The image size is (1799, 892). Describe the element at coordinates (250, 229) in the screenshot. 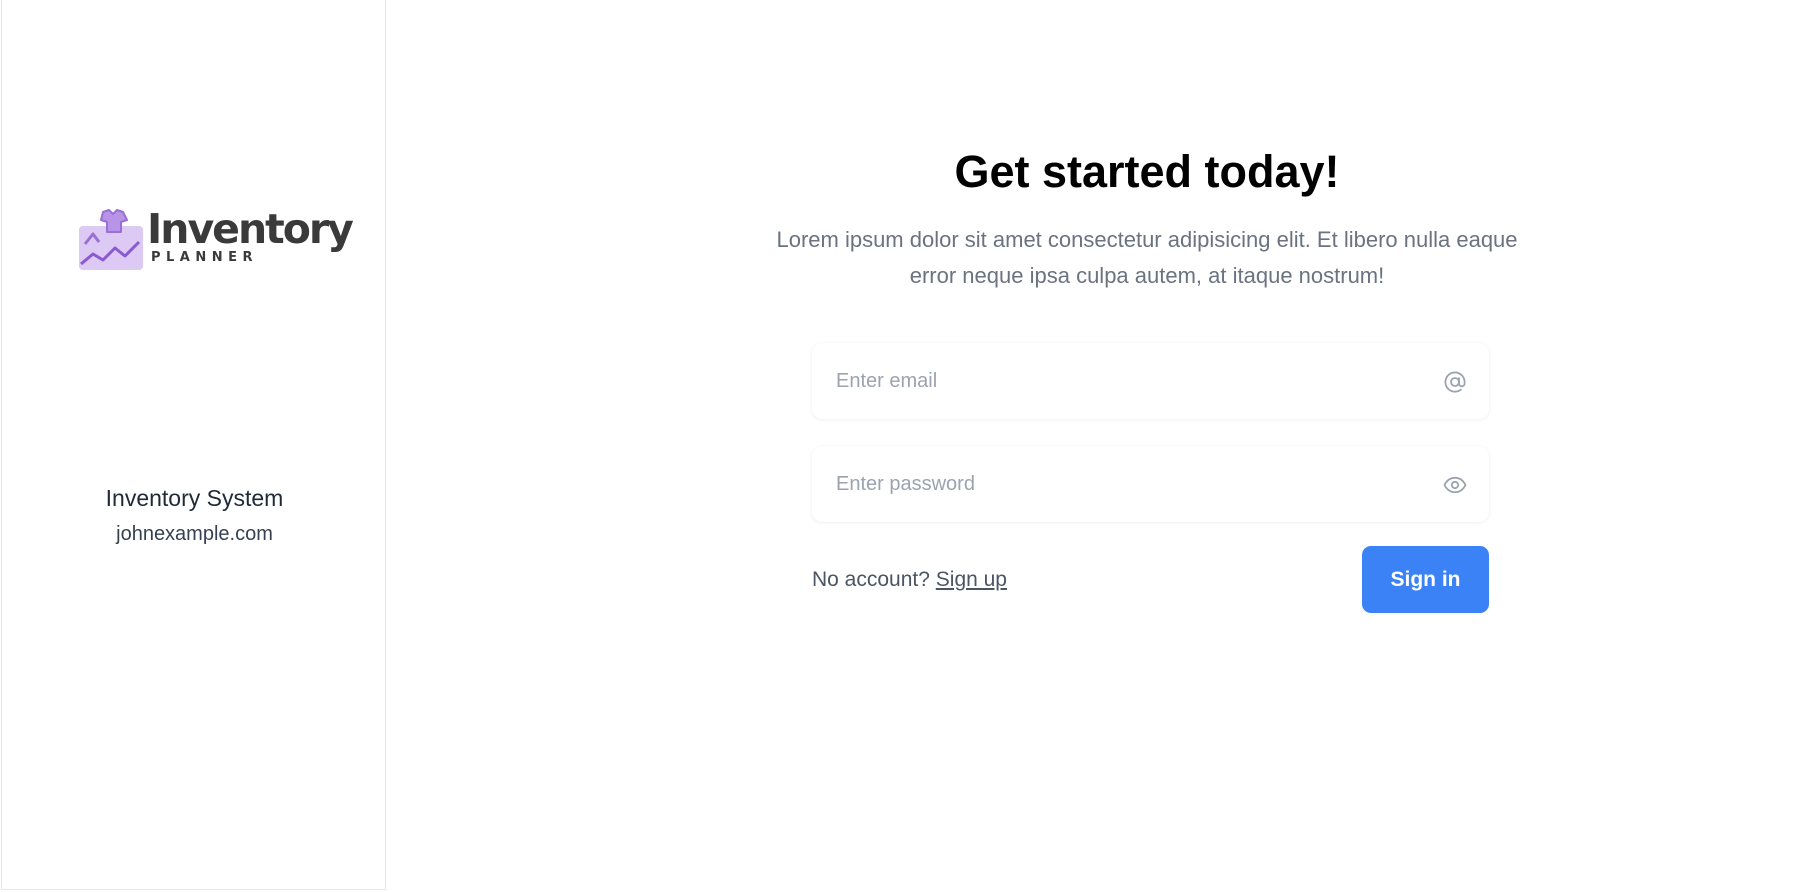

I see `logo-wordmark: Inventory` at that location.